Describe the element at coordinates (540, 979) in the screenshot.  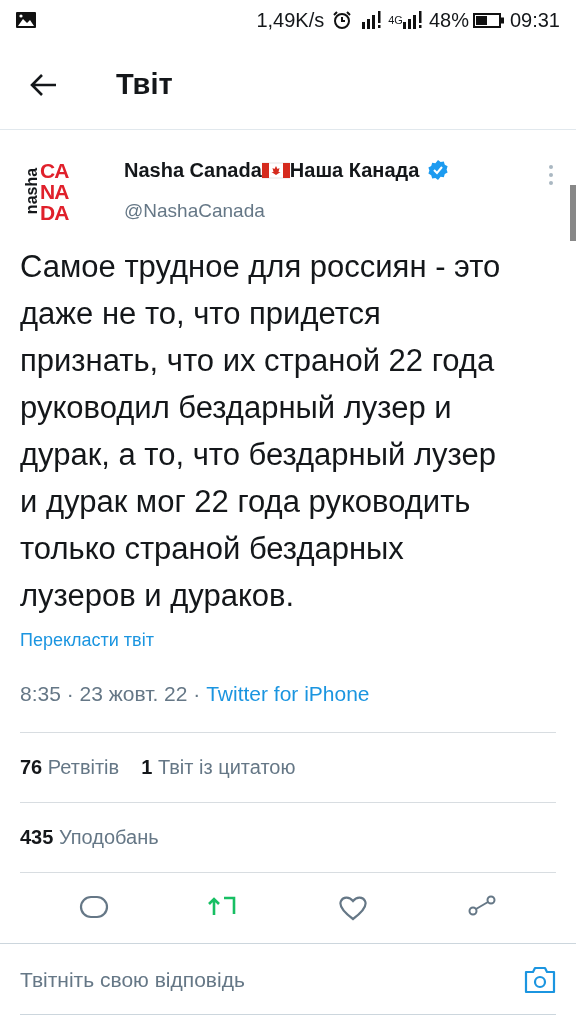
I see `camera-icon` at that location.